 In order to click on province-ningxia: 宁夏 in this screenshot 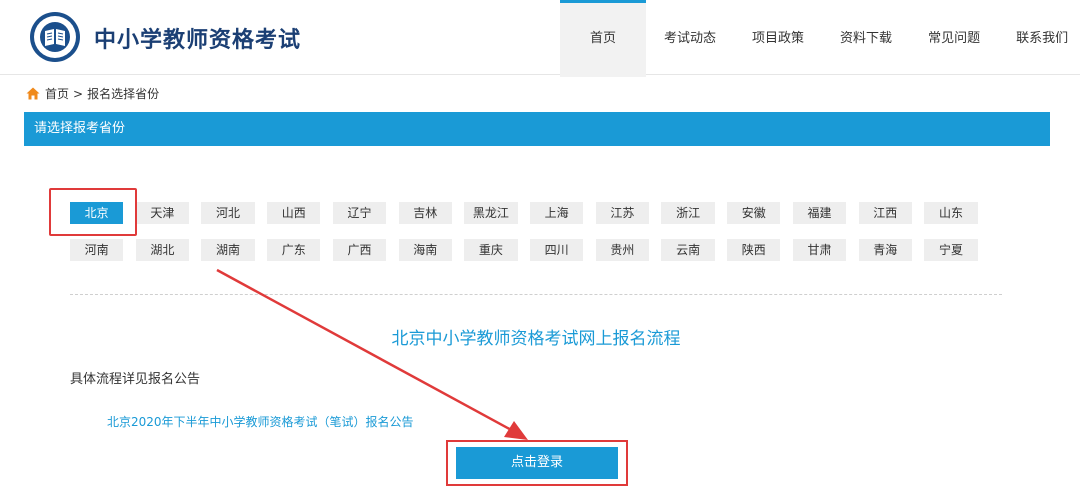, I will do `click(951, 250)`.